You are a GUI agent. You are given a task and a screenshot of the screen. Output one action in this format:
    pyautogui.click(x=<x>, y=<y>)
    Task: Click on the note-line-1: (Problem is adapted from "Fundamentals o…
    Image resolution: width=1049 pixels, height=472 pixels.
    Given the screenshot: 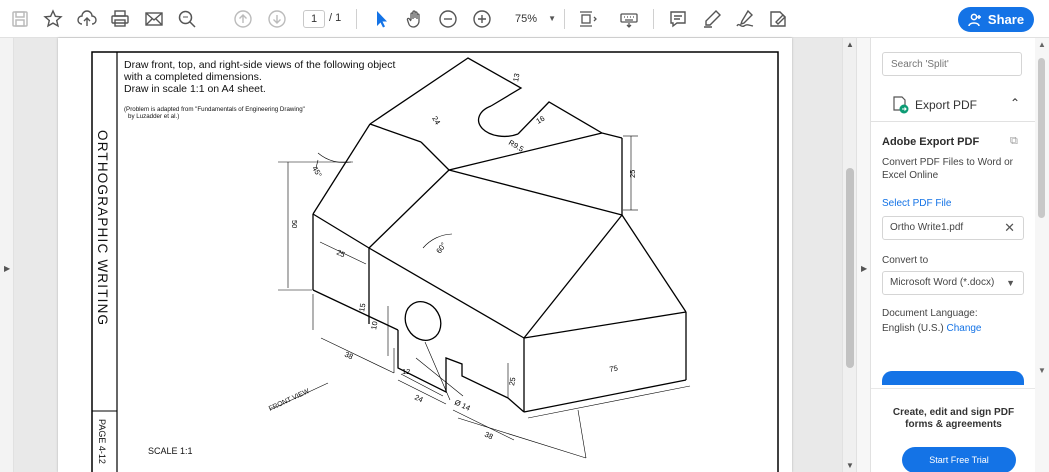 What is the action you would take?
    pyautogui.click(x=214, y=109)
    